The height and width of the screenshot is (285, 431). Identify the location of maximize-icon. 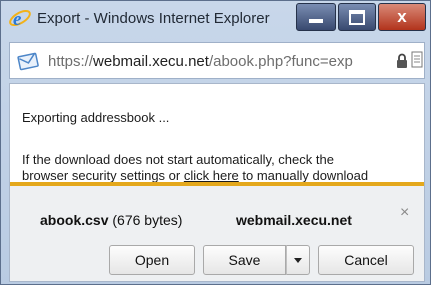
(357, 17).